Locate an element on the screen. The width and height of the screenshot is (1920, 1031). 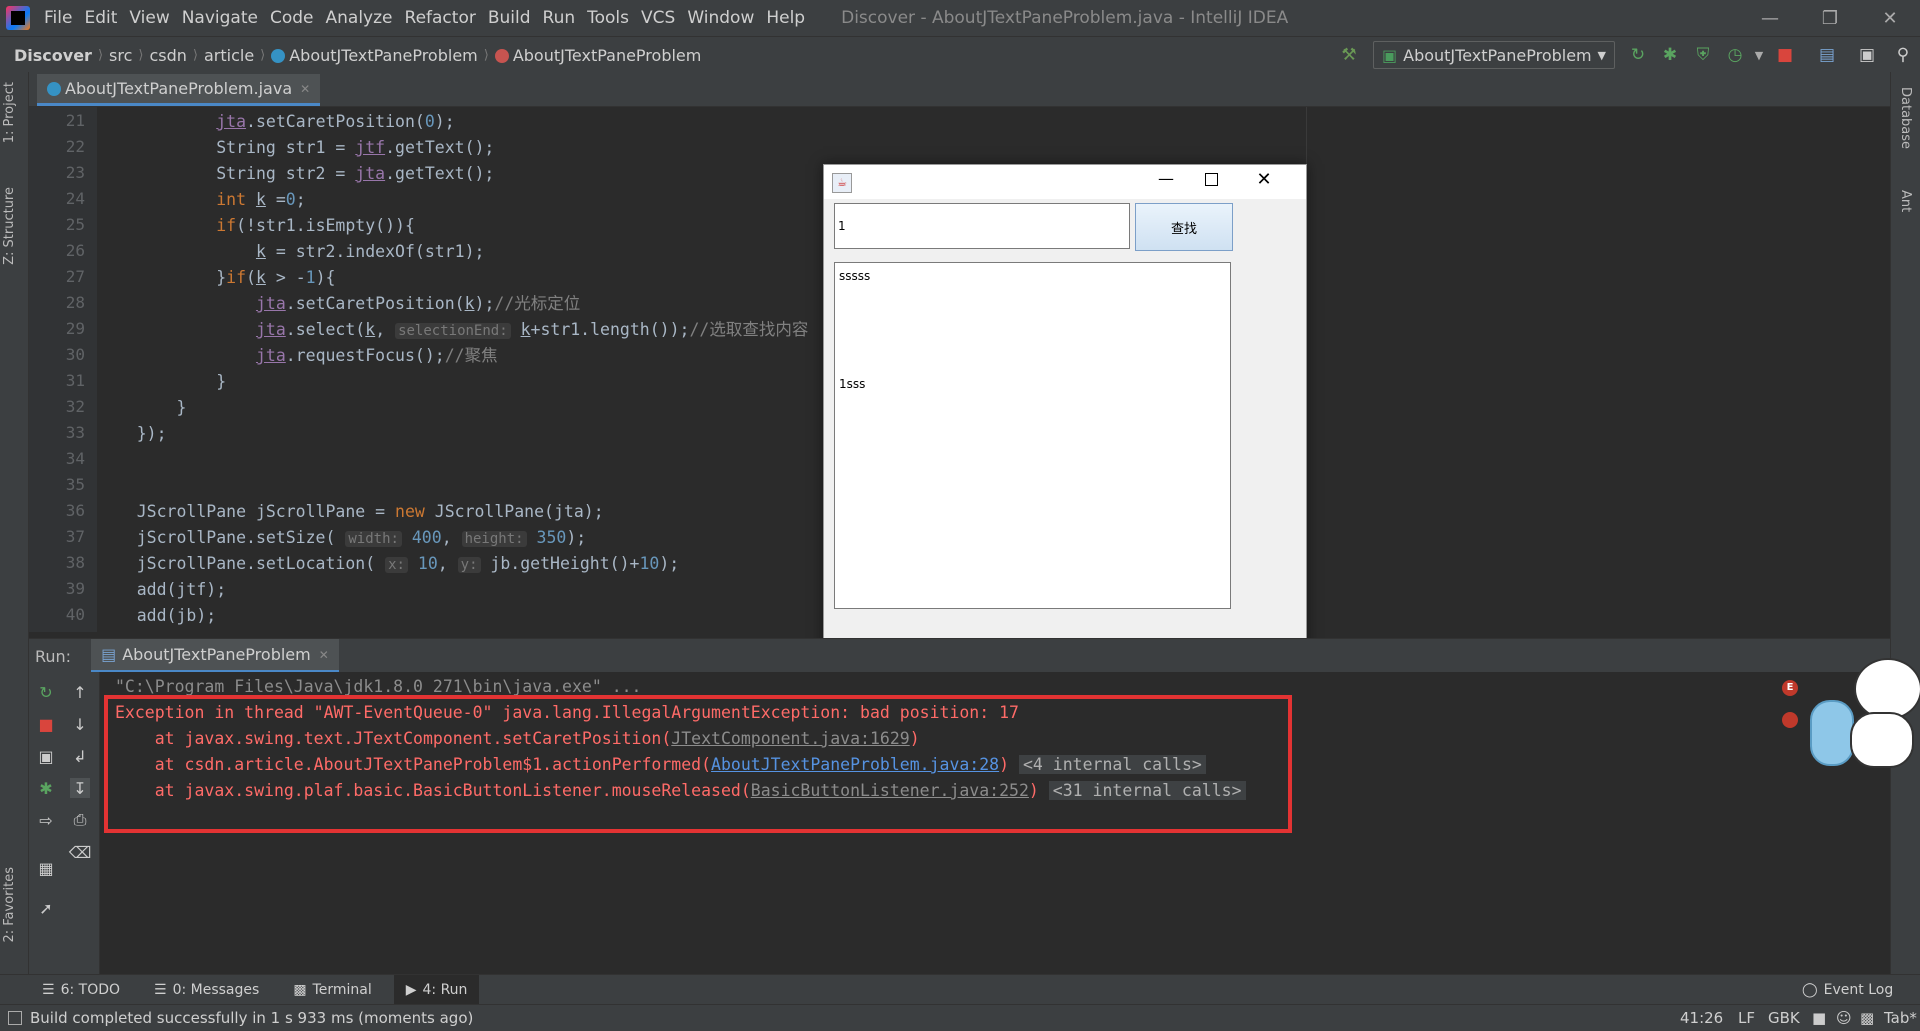
terminal-icon: ▩ is located at coordinates (300, 990).